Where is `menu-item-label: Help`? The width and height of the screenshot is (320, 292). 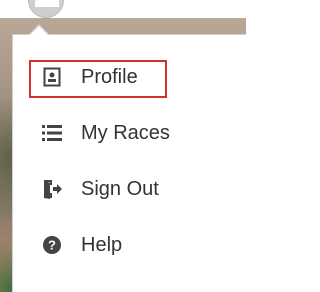
menu-item-label: Help is located at coordinates (102, 244).